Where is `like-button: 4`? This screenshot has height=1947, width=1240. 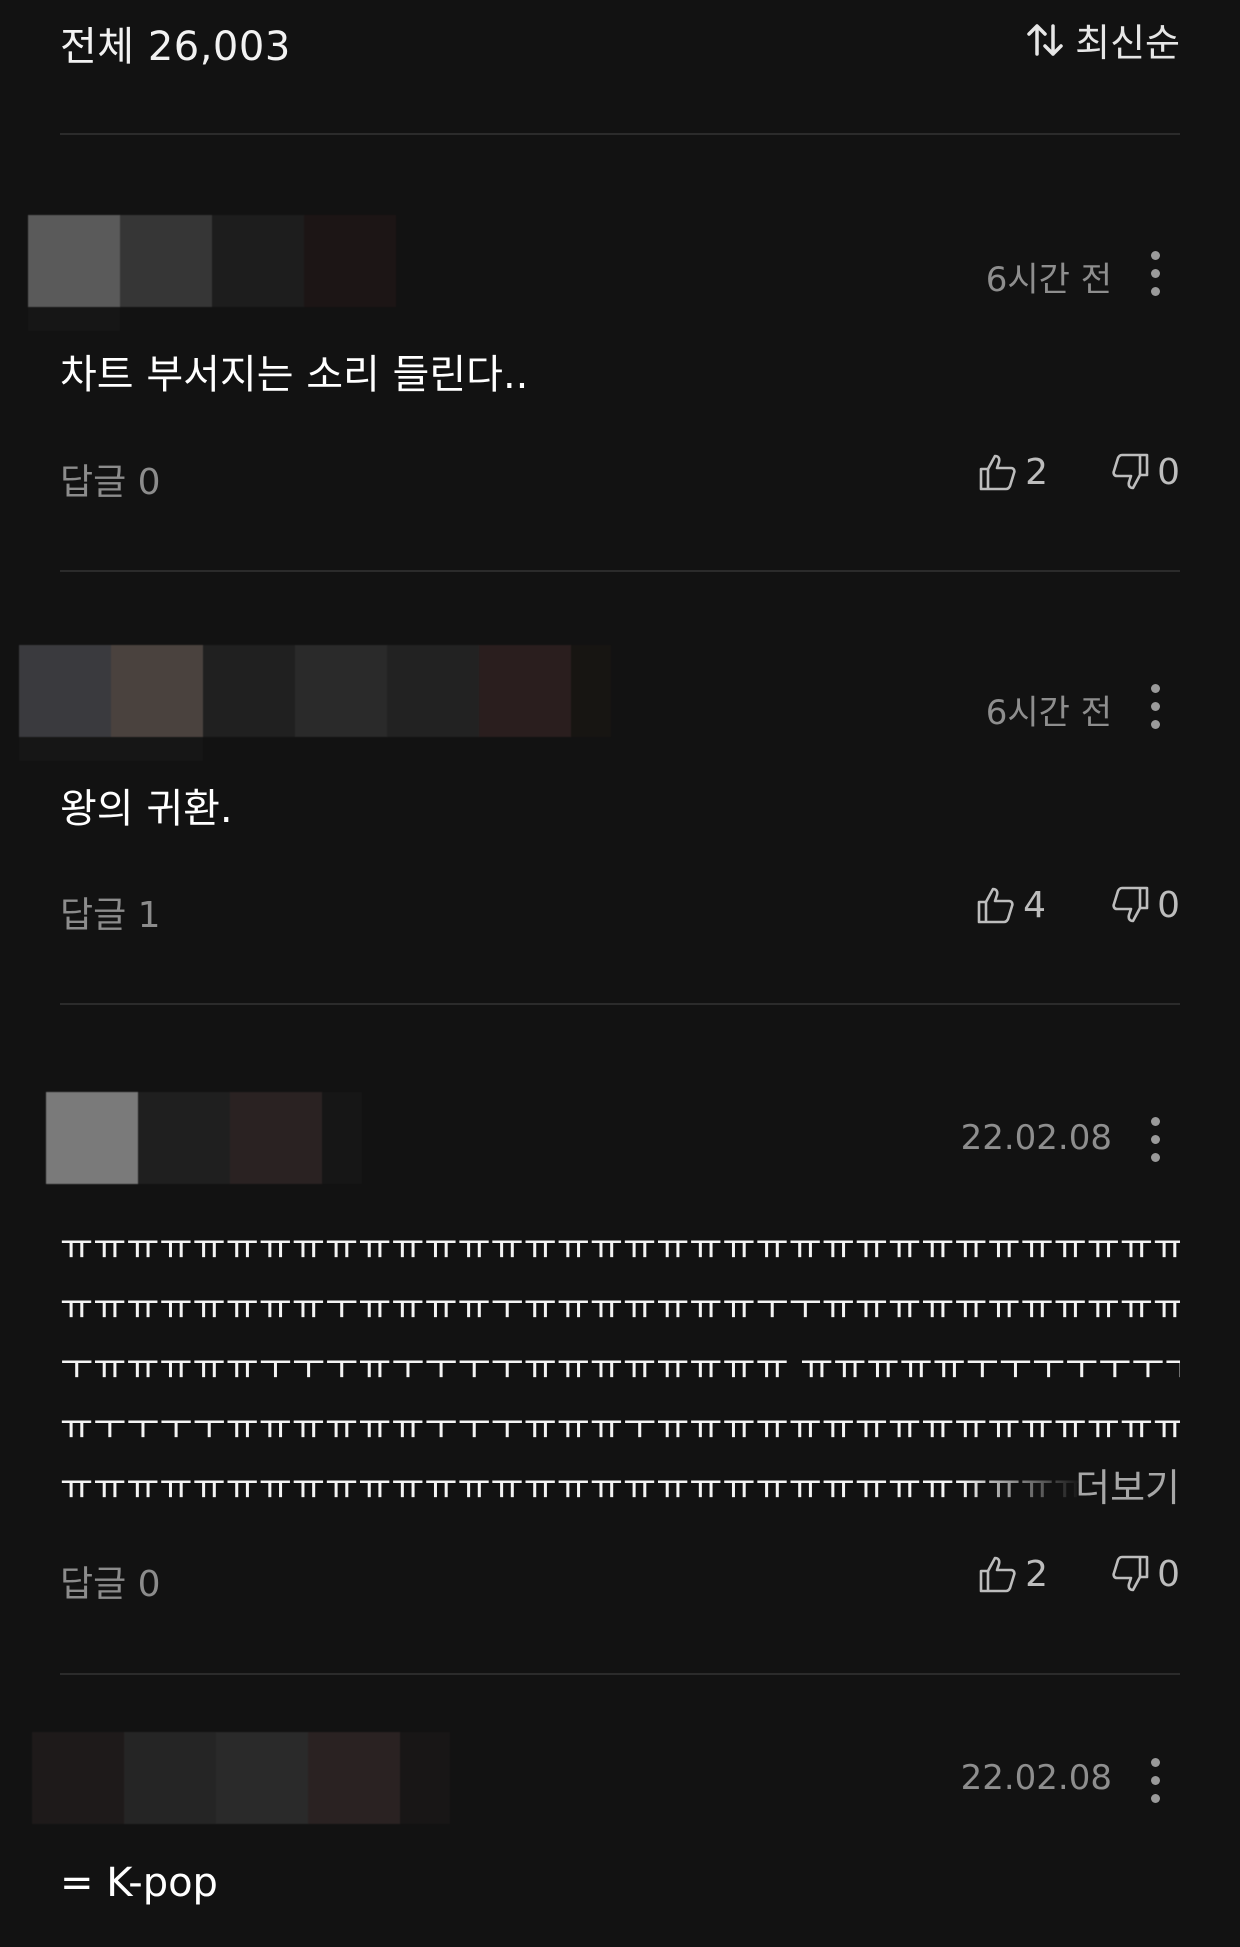
like-button: 4 is located at coordinates (1010, 905).